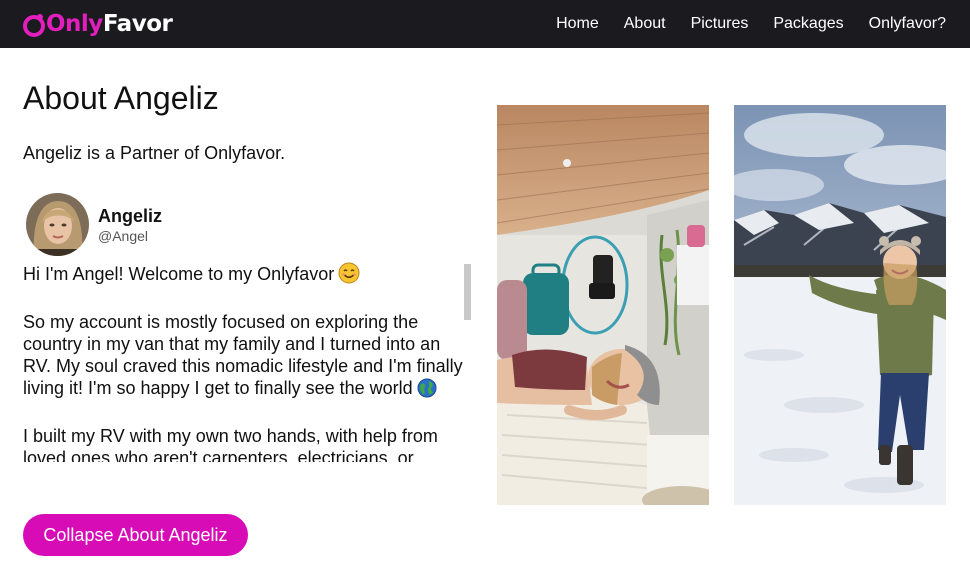  Describe the element at coordinates (135, 535) in the screenshot. I see `collapse-about-button: Collapse About Angeliz` at that location.